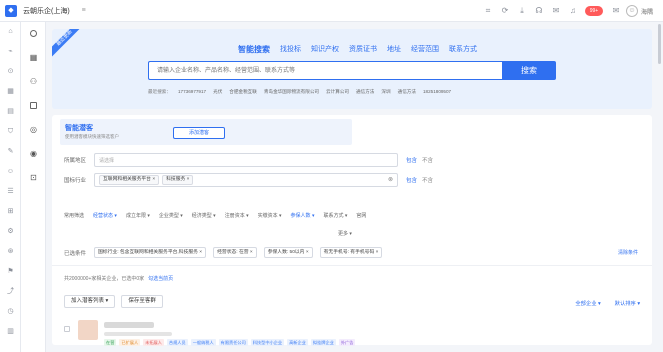 This screenshot has height=352, width=663. Describe the element at coordinates (10, 312) in the screenshot. I see `clock-icon: ◷` at that location.